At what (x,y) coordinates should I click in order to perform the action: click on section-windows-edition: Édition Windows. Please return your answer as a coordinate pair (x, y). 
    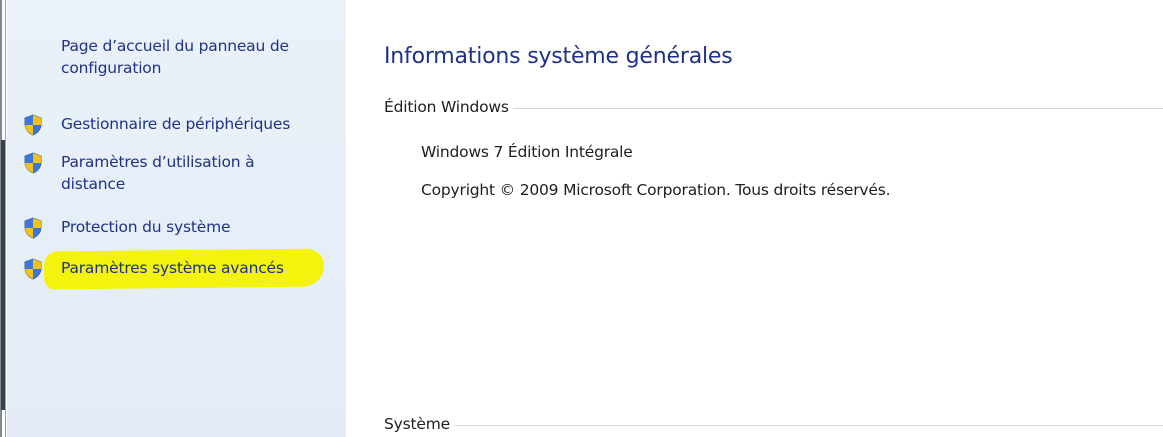
    Looking at the image, I should click on (773, 107).